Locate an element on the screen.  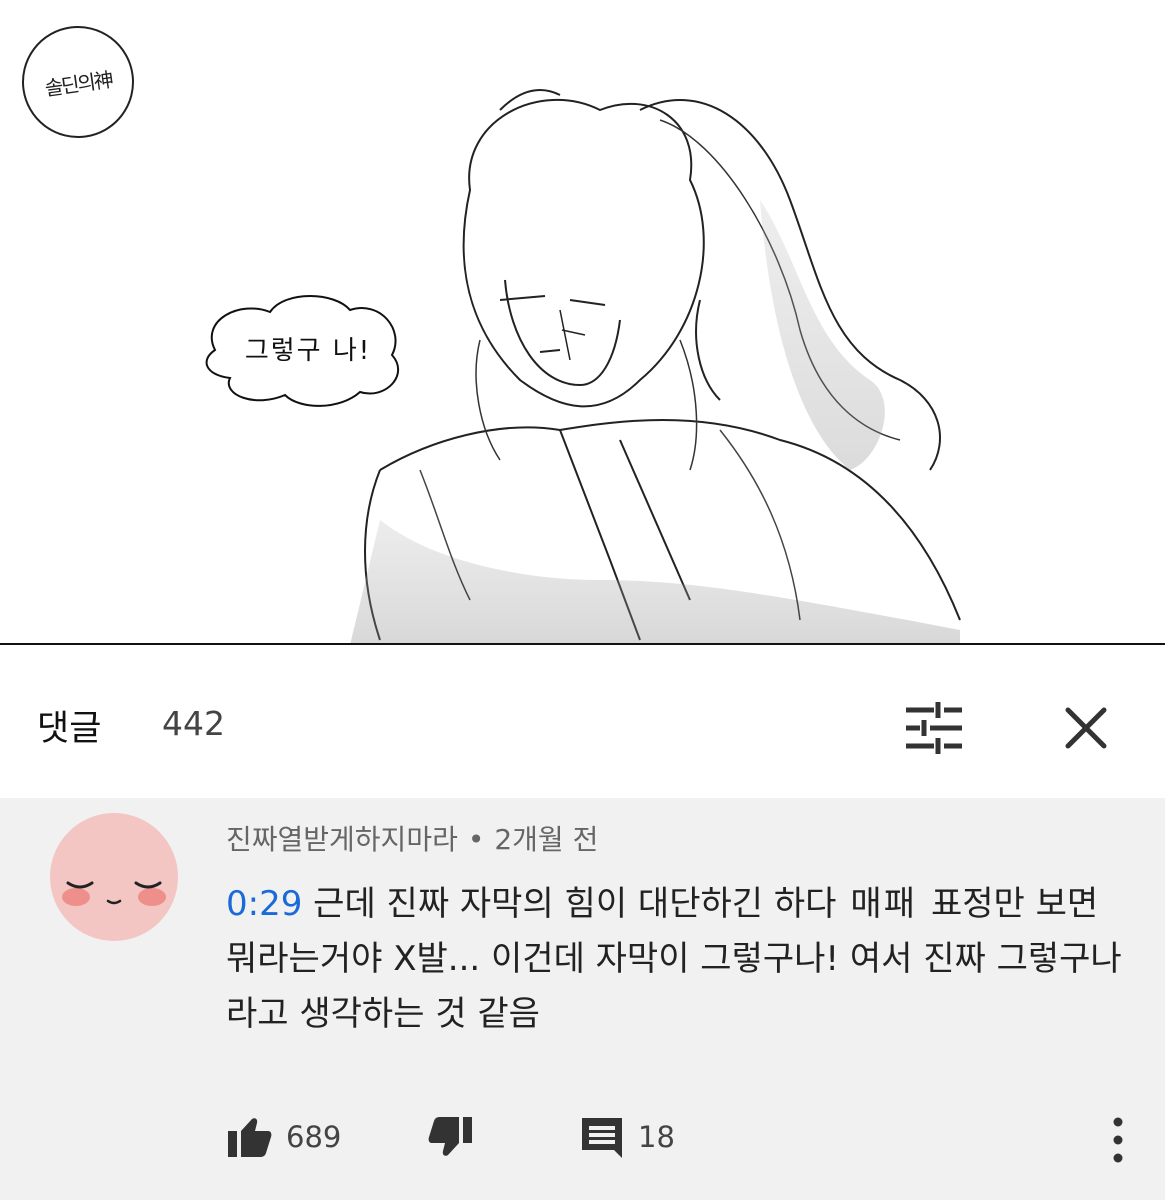
reply-count: 18 is located at coordinates (656, 1137).